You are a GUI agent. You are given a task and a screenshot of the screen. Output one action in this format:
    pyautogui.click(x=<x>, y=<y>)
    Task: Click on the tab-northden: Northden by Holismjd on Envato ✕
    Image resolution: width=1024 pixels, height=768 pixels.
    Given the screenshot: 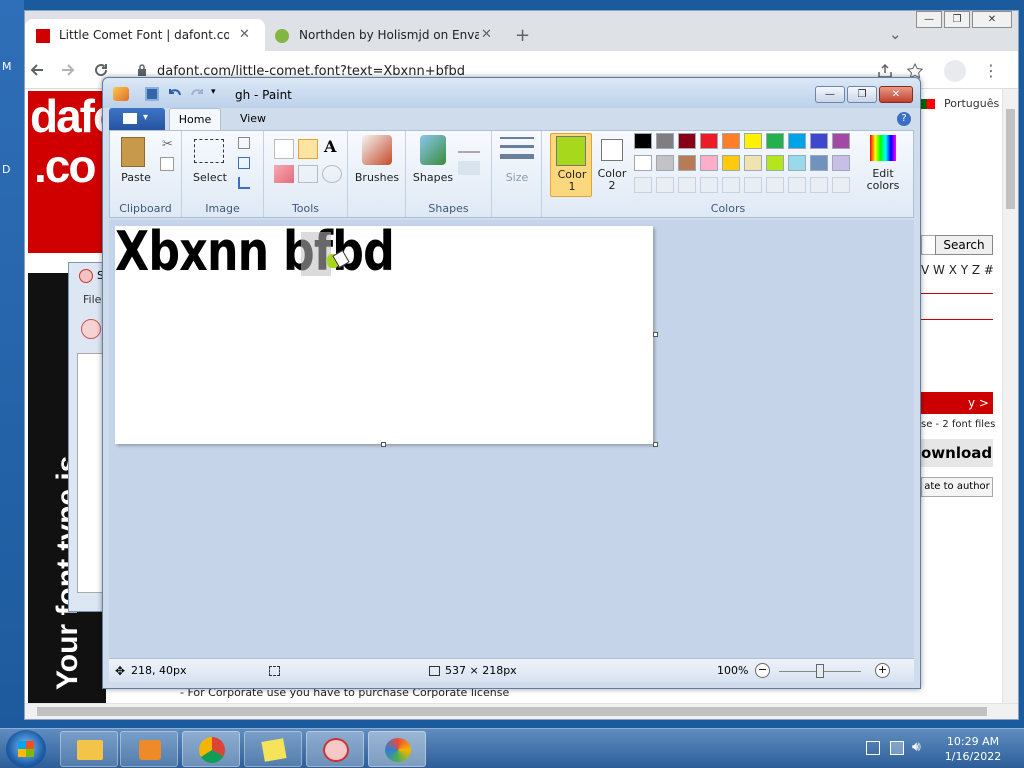 What is the action you would take?
    pyautogui.click(x=383, y=35)
    